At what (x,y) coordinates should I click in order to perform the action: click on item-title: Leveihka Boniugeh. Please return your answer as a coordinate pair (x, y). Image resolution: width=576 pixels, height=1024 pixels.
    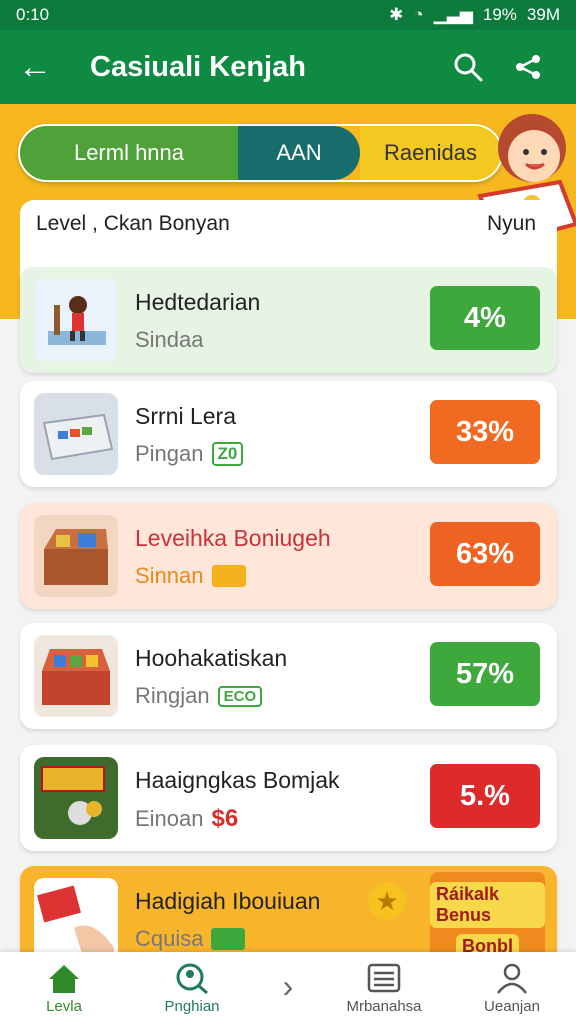
    Looking at the image, I should click on (233, 538).